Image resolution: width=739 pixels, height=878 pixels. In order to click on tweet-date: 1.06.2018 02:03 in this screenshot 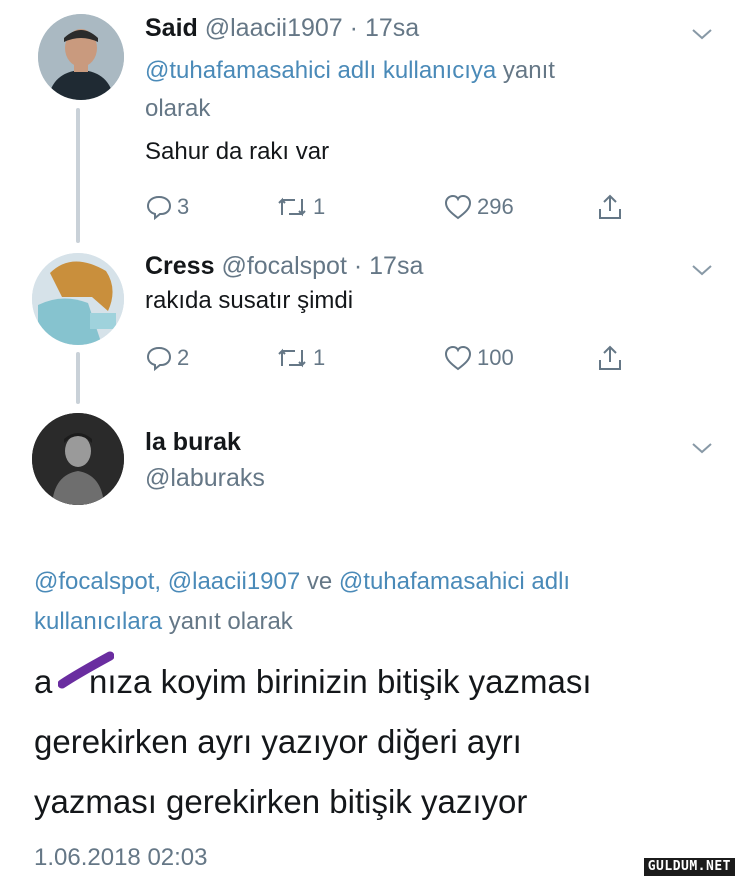, I will do `click(121, 857)`.